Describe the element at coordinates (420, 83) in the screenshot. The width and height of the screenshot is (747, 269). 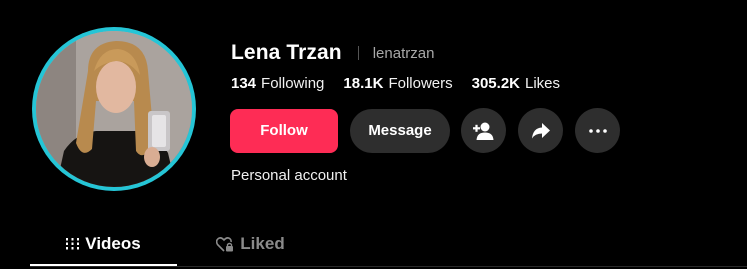
I see `stat-label: Followers` at that location.